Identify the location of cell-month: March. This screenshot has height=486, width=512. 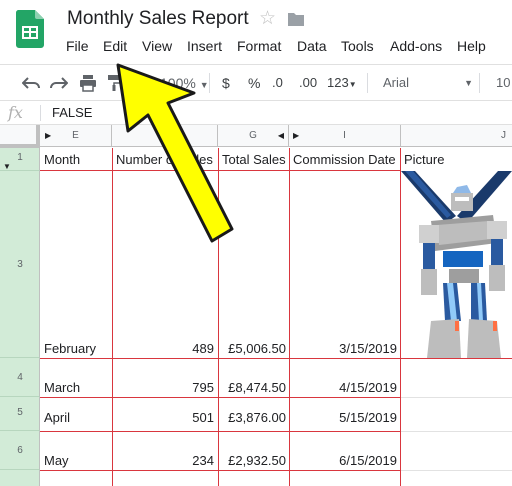
(77, 388).